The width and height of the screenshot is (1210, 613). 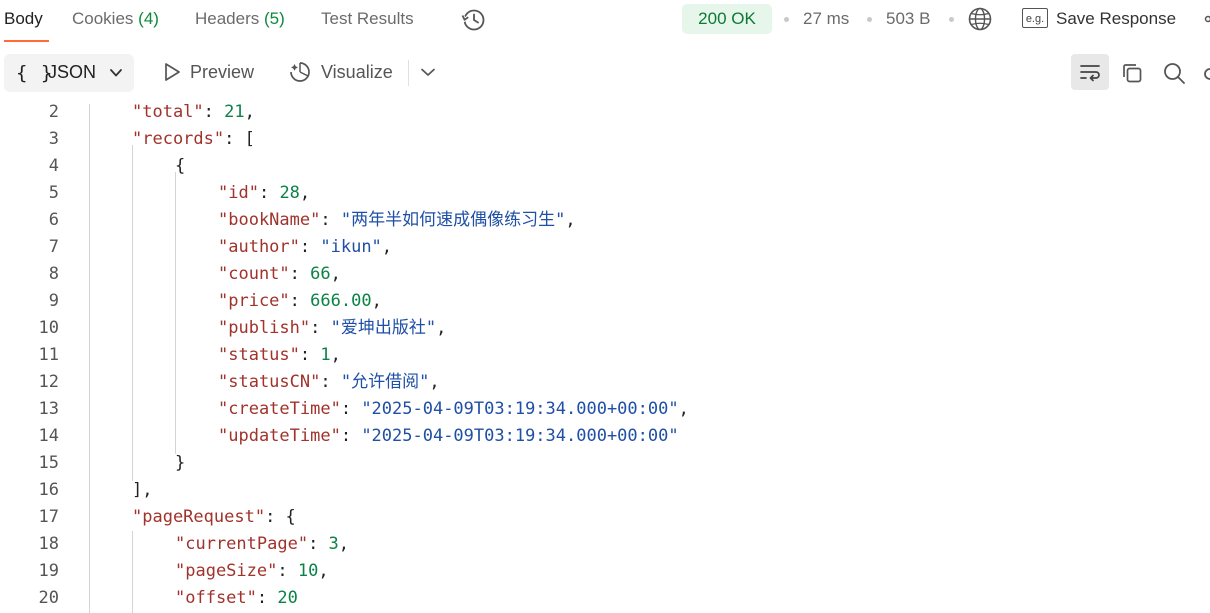 I want to click on tab-headers: Headers (5), so click(x=240, y=19).